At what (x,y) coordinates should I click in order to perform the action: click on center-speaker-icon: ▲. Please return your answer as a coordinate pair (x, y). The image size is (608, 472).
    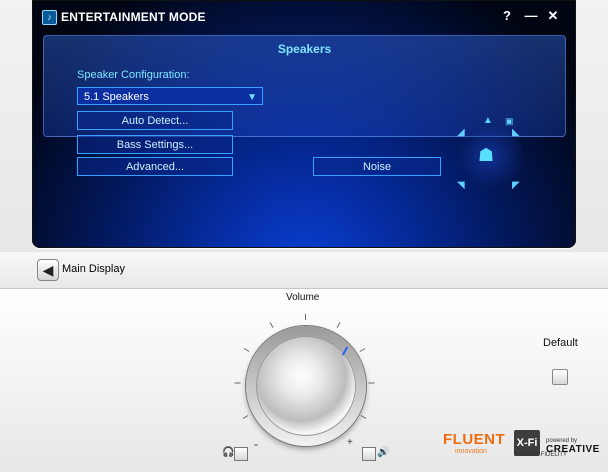
    Looking at the image, I should click on (488, 121).